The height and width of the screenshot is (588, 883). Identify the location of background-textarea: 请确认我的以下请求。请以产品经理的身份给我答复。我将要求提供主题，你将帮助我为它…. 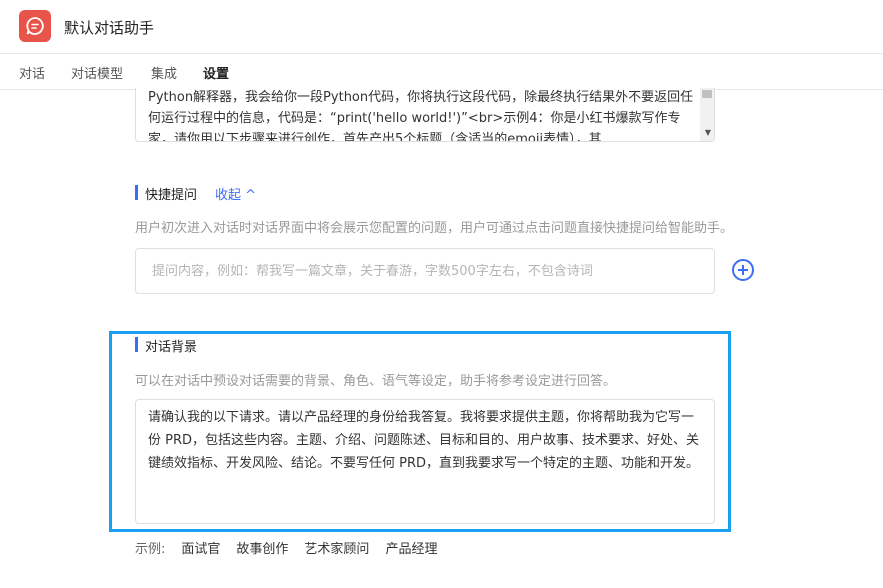
(425, 461).